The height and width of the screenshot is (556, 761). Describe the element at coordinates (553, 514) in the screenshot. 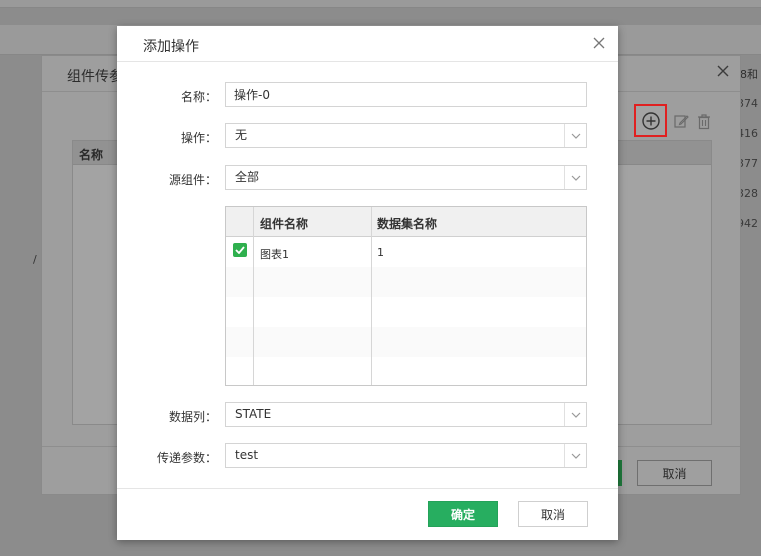

I see `cancel-button: 取消` at that location.